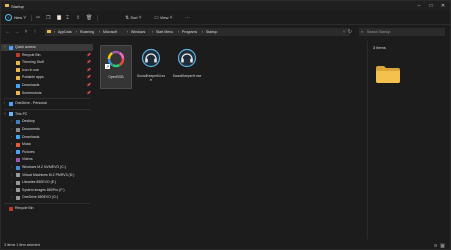 Image resolution: width=451 pixels, height=250 pixels. What do you see at coordinates (47, 152) in the screenshot?
I see `sidebar-item: › Pictures` at bounding box center [47, 152].